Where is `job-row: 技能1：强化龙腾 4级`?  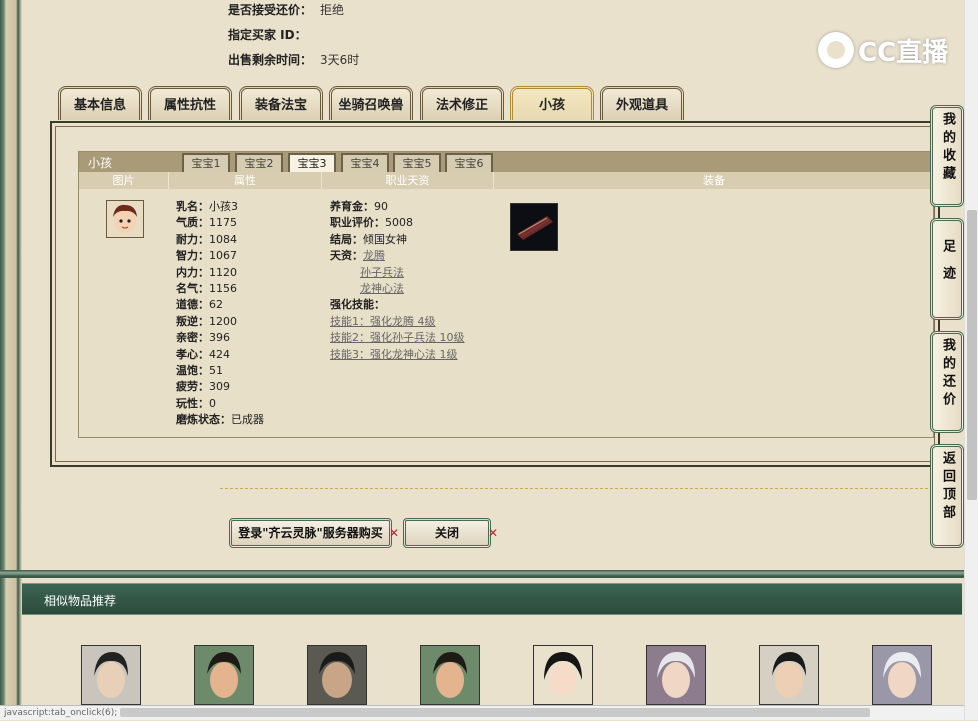 job-row: 技能1：强化龙腾 4级 is located at coordinates (397, 322).